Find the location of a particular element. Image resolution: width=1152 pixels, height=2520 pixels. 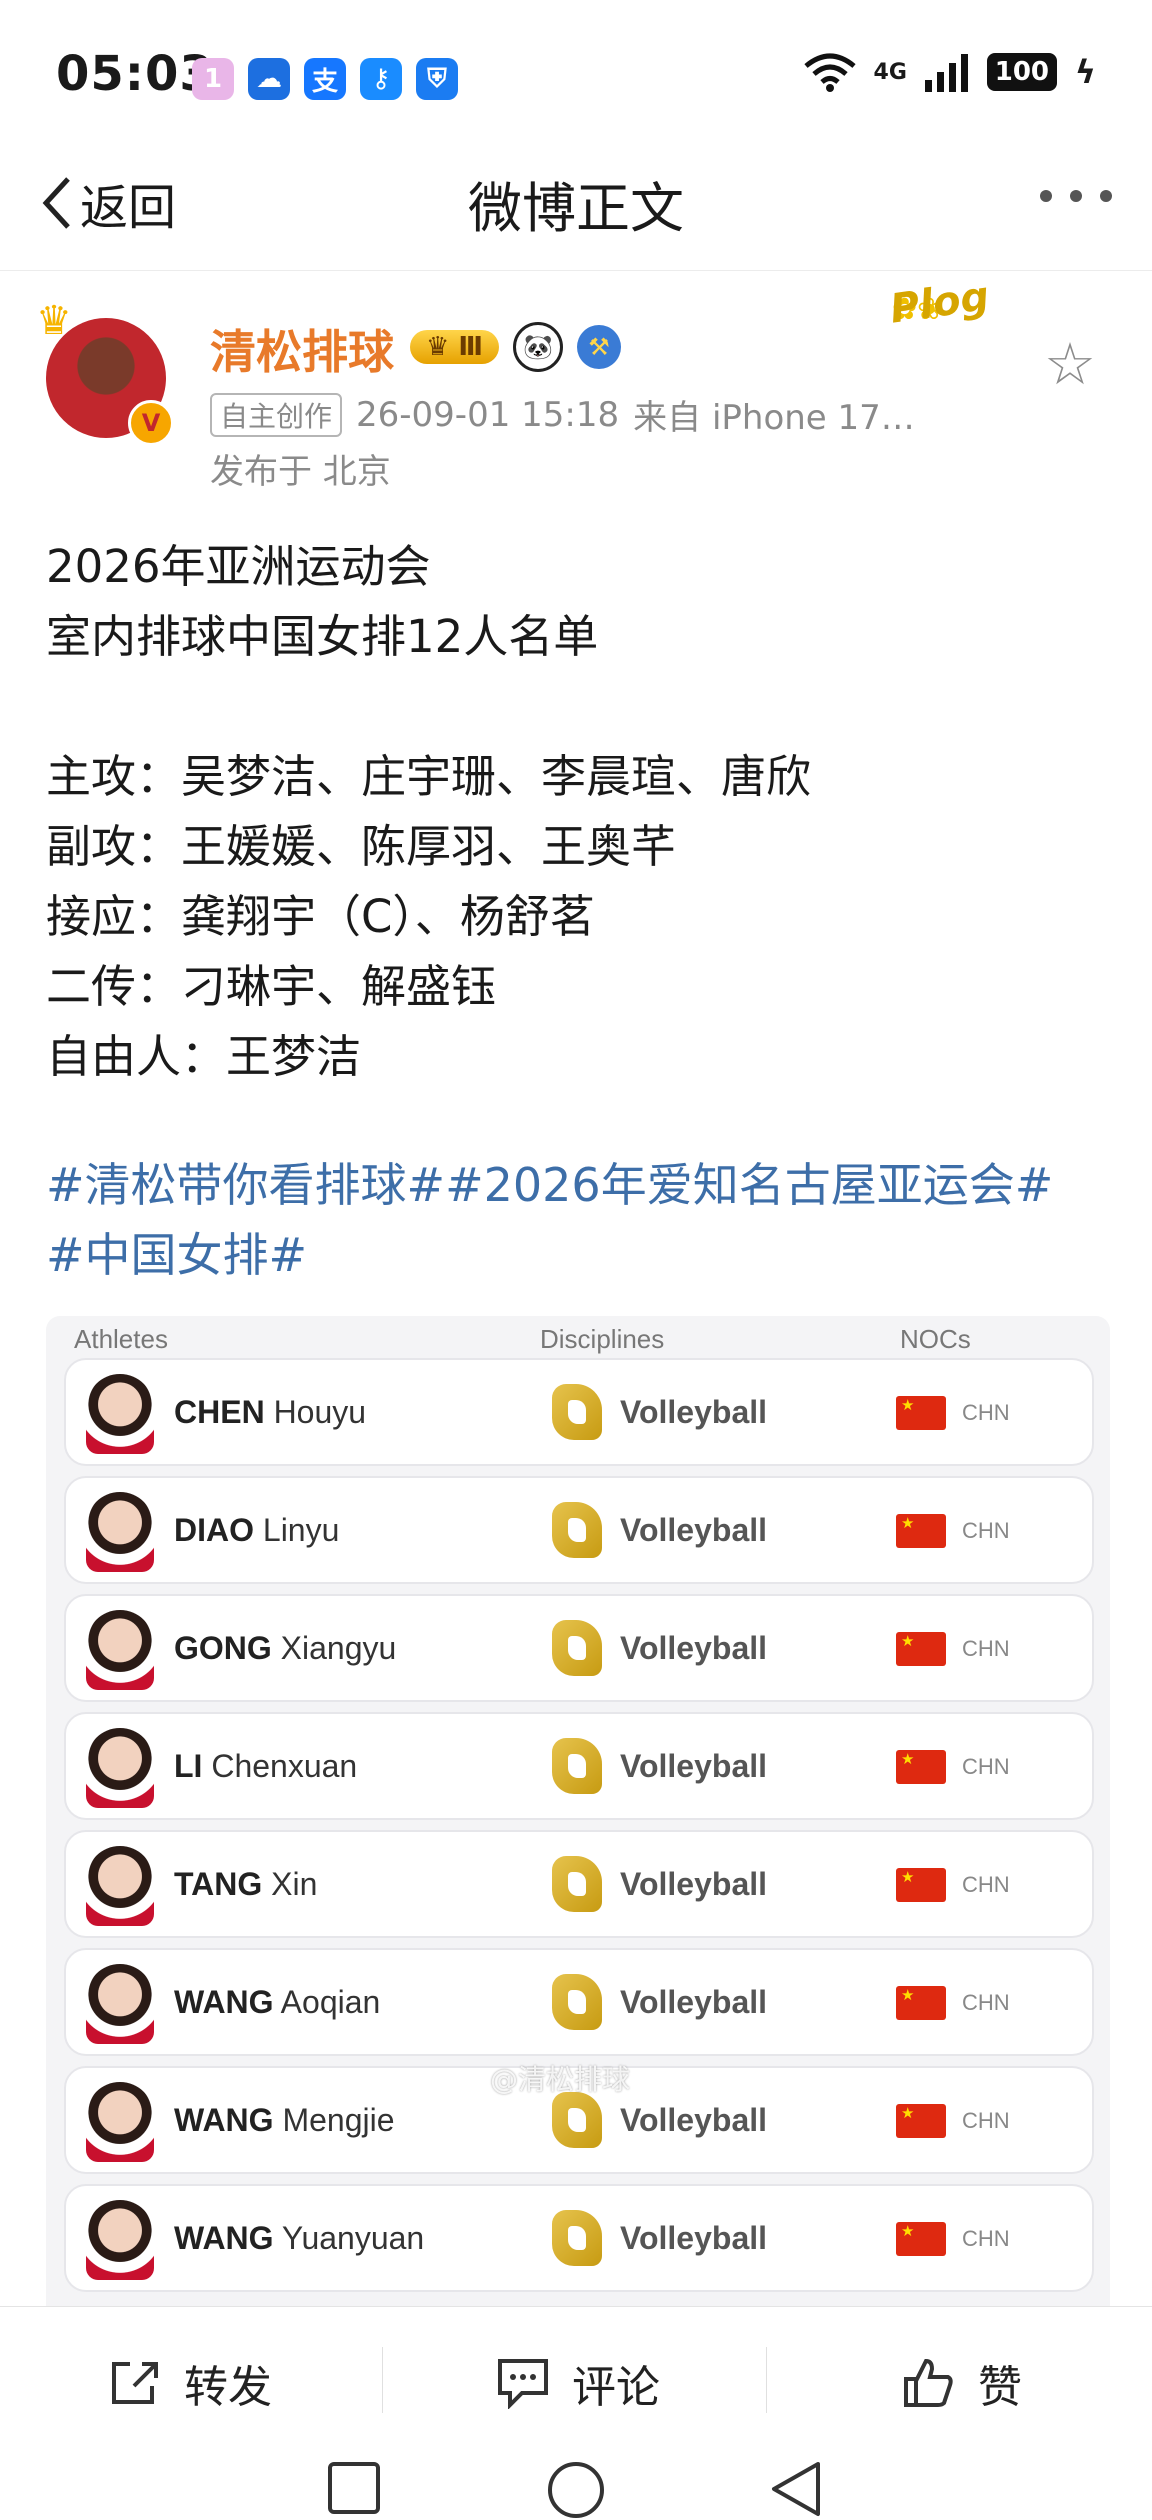

status-time: 05:03 is located at coordinates (135, 74).